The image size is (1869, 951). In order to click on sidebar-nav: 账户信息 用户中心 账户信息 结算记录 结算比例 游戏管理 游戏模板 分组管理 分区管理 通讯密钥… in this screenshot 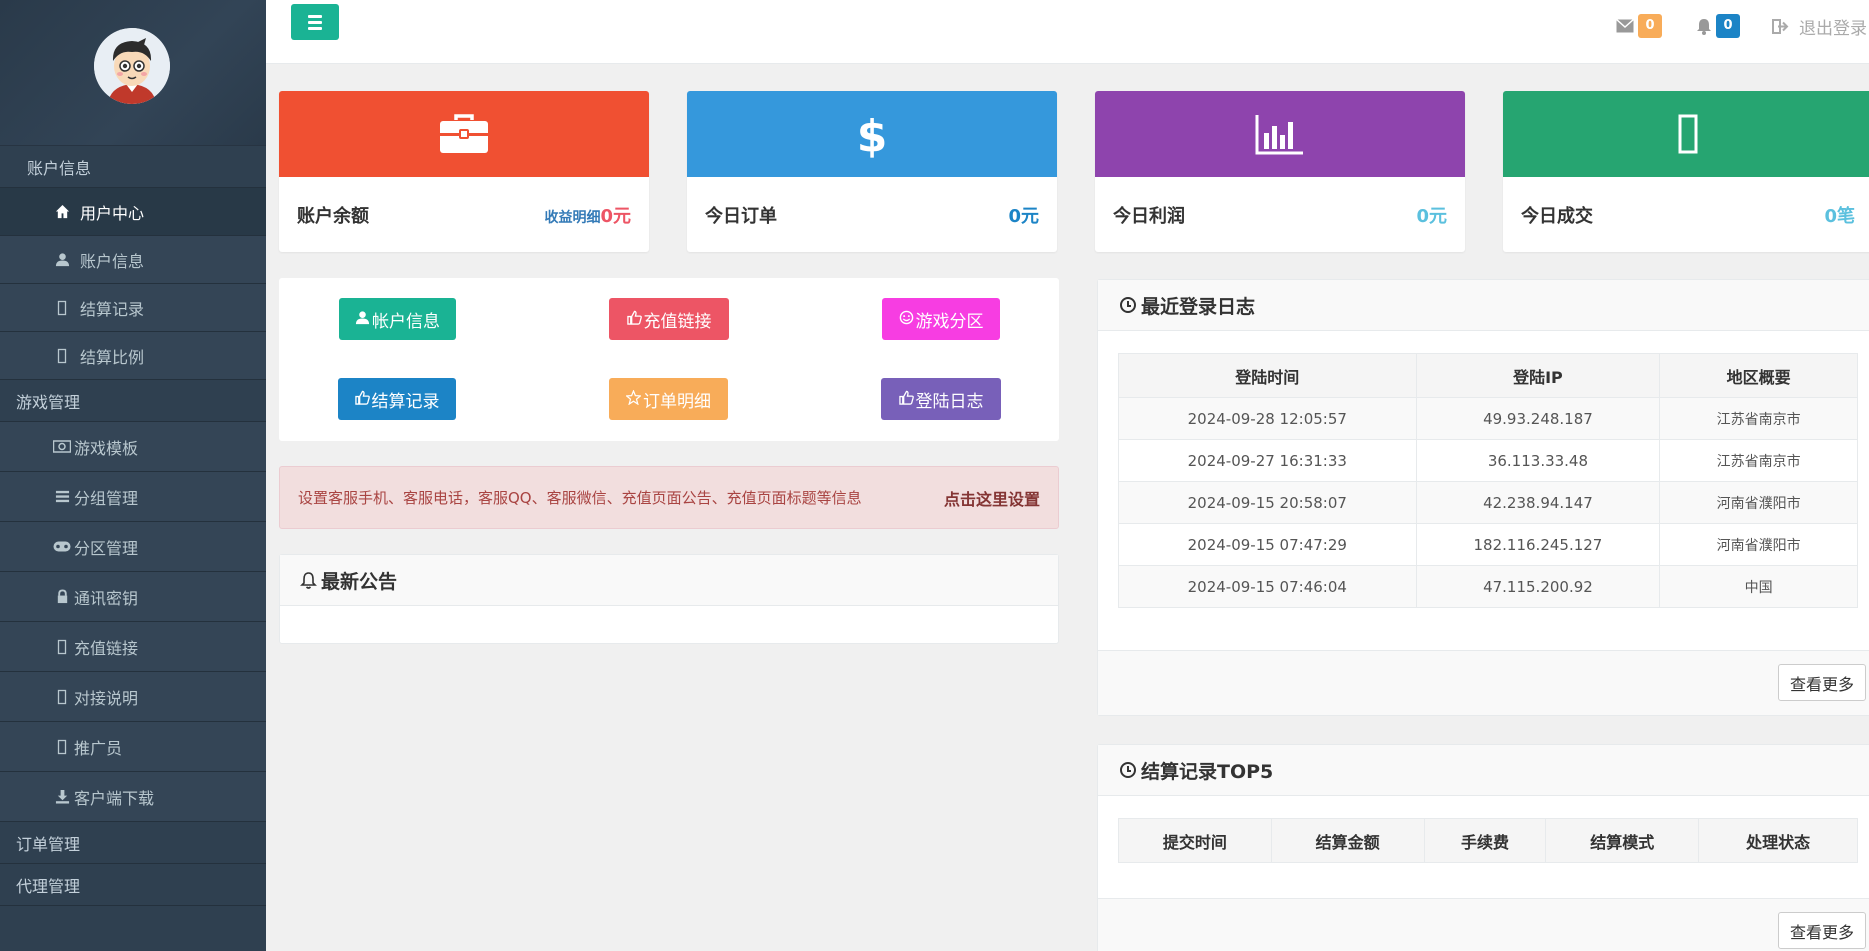, I will do `click(133, 526)`.